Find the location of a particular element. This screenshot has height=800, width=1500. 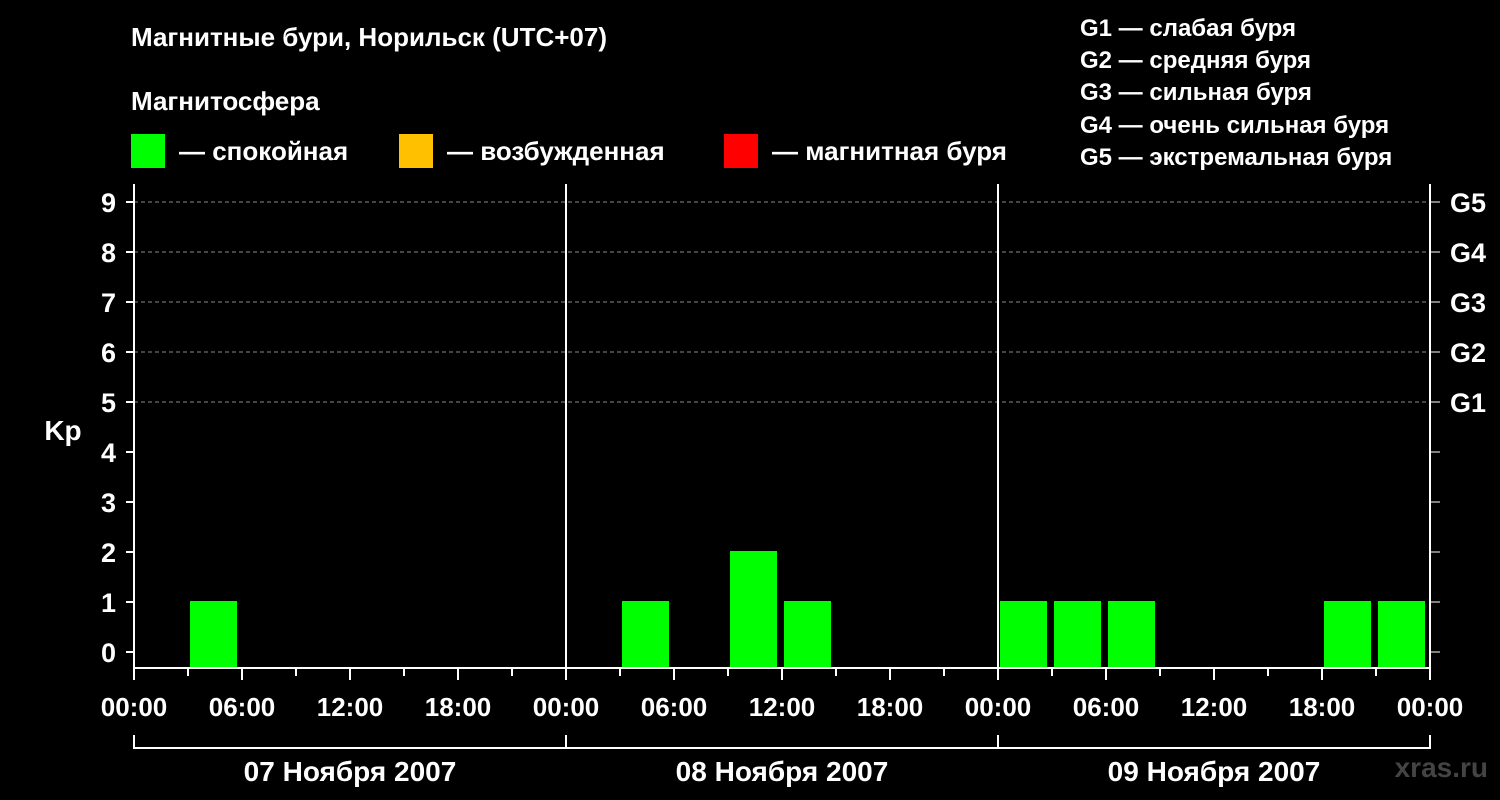

y-tick-label: 3 is located at coordinates (108, 503).